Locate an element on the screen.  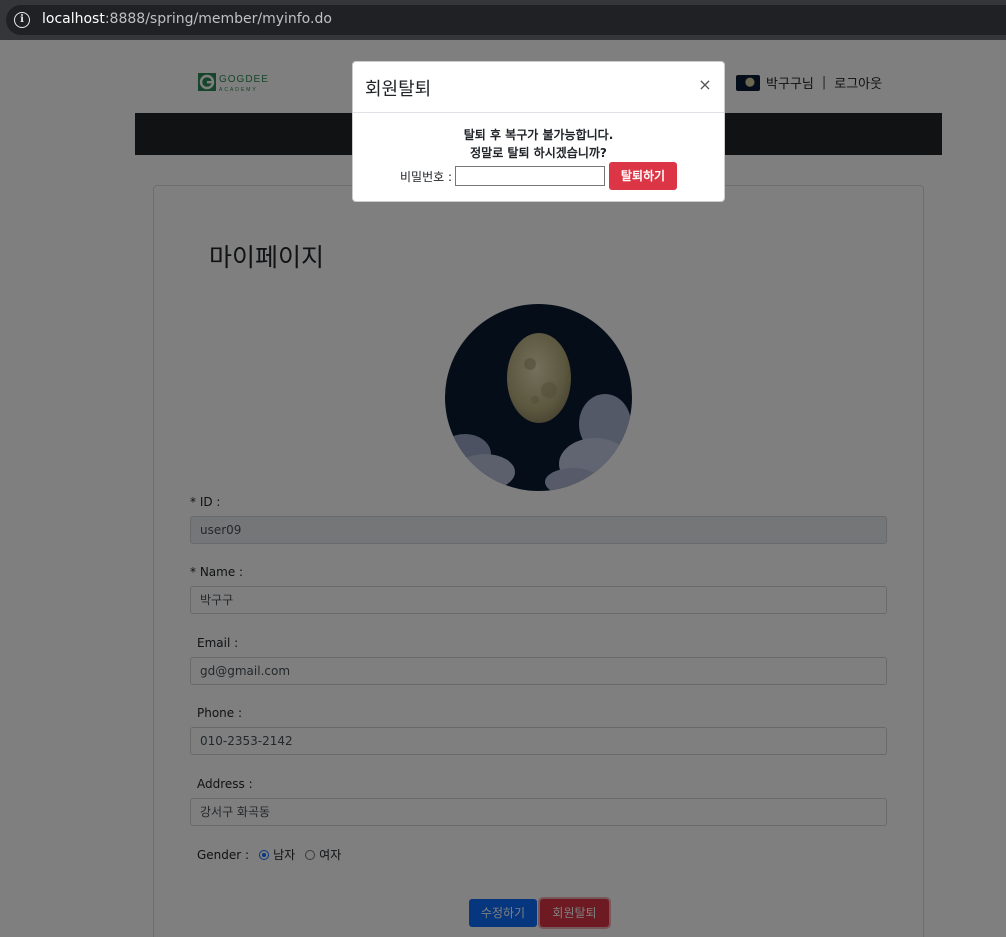
browser-toolbar: i localhost:8888/spring/member/myinfo.do is located at coordinates (503, 20).